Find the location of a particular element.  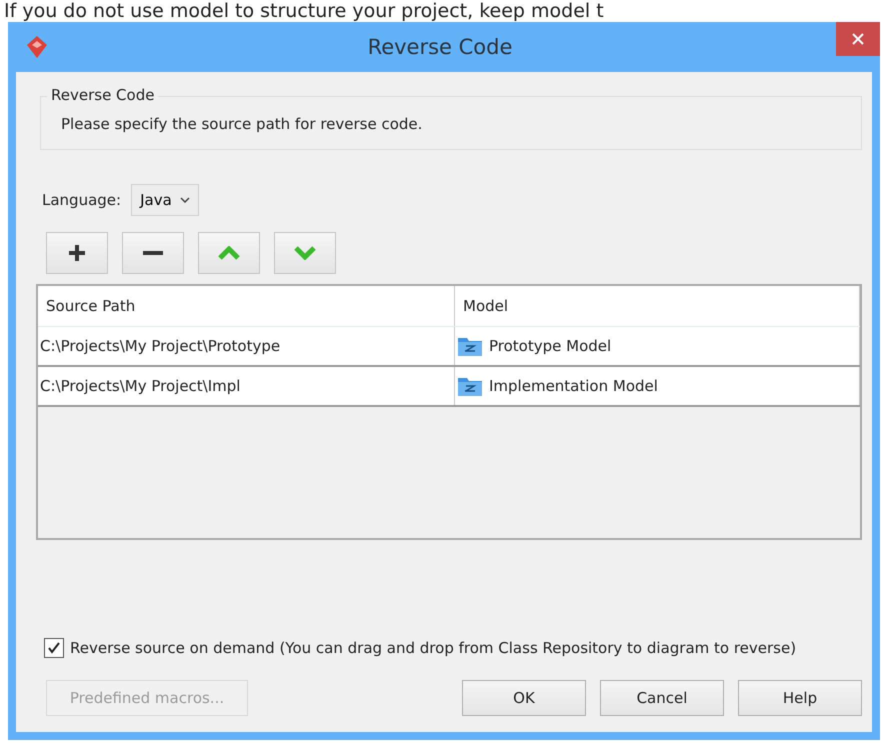

instruction-text: Please specify the source path for reverse code. is located at coordinates (241, 124).